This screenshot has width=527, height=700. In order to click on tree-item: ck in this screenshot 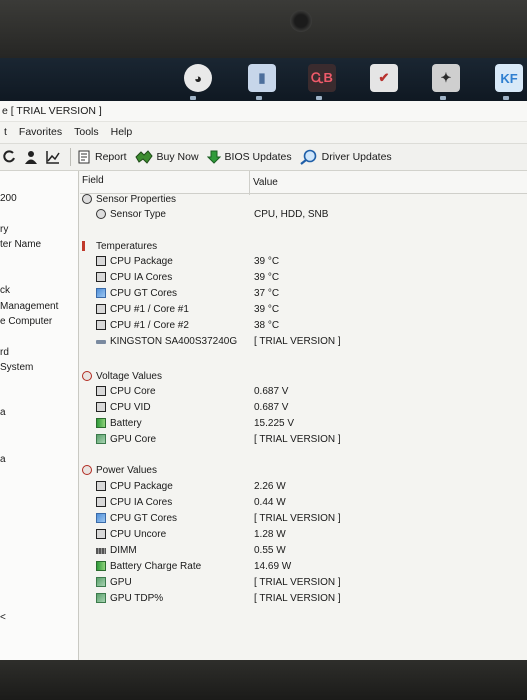, I will do `click(5, 290)`.